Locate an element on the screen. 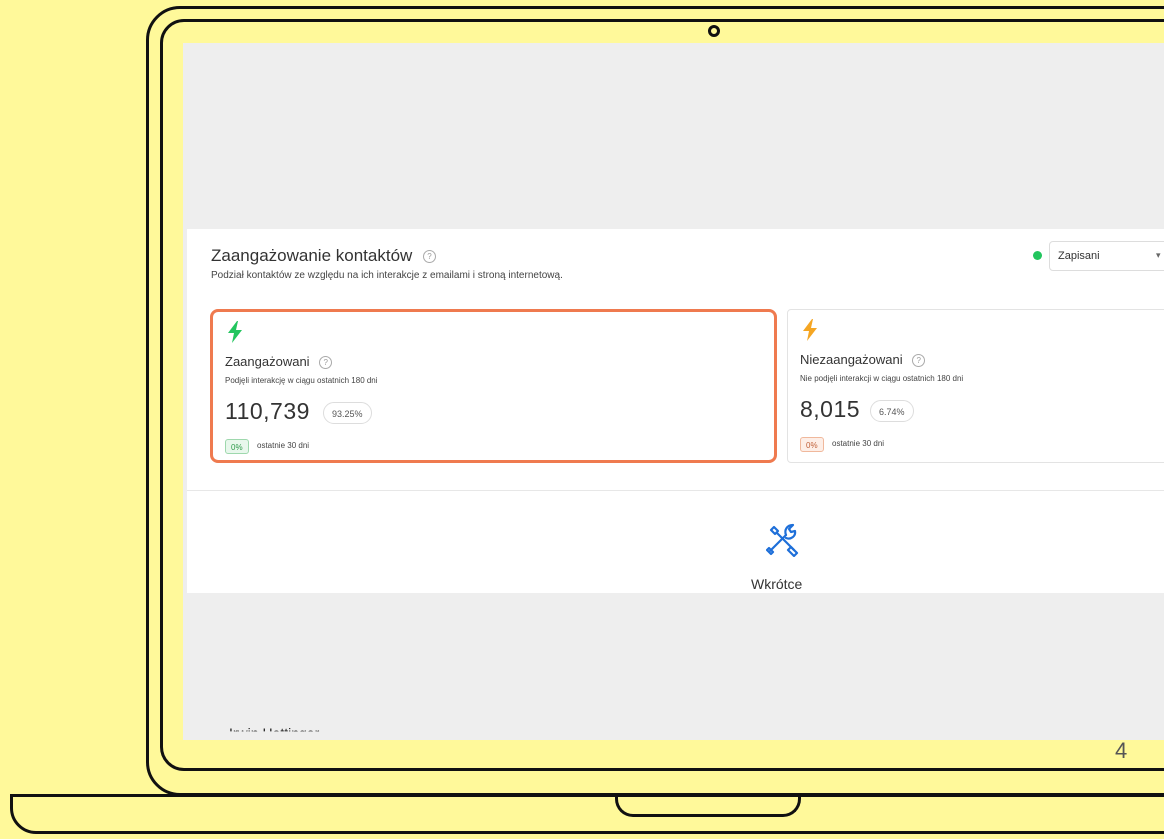  engagement-title: Zaangażowanie kontaktów ? is located at coordinates (324, 256).